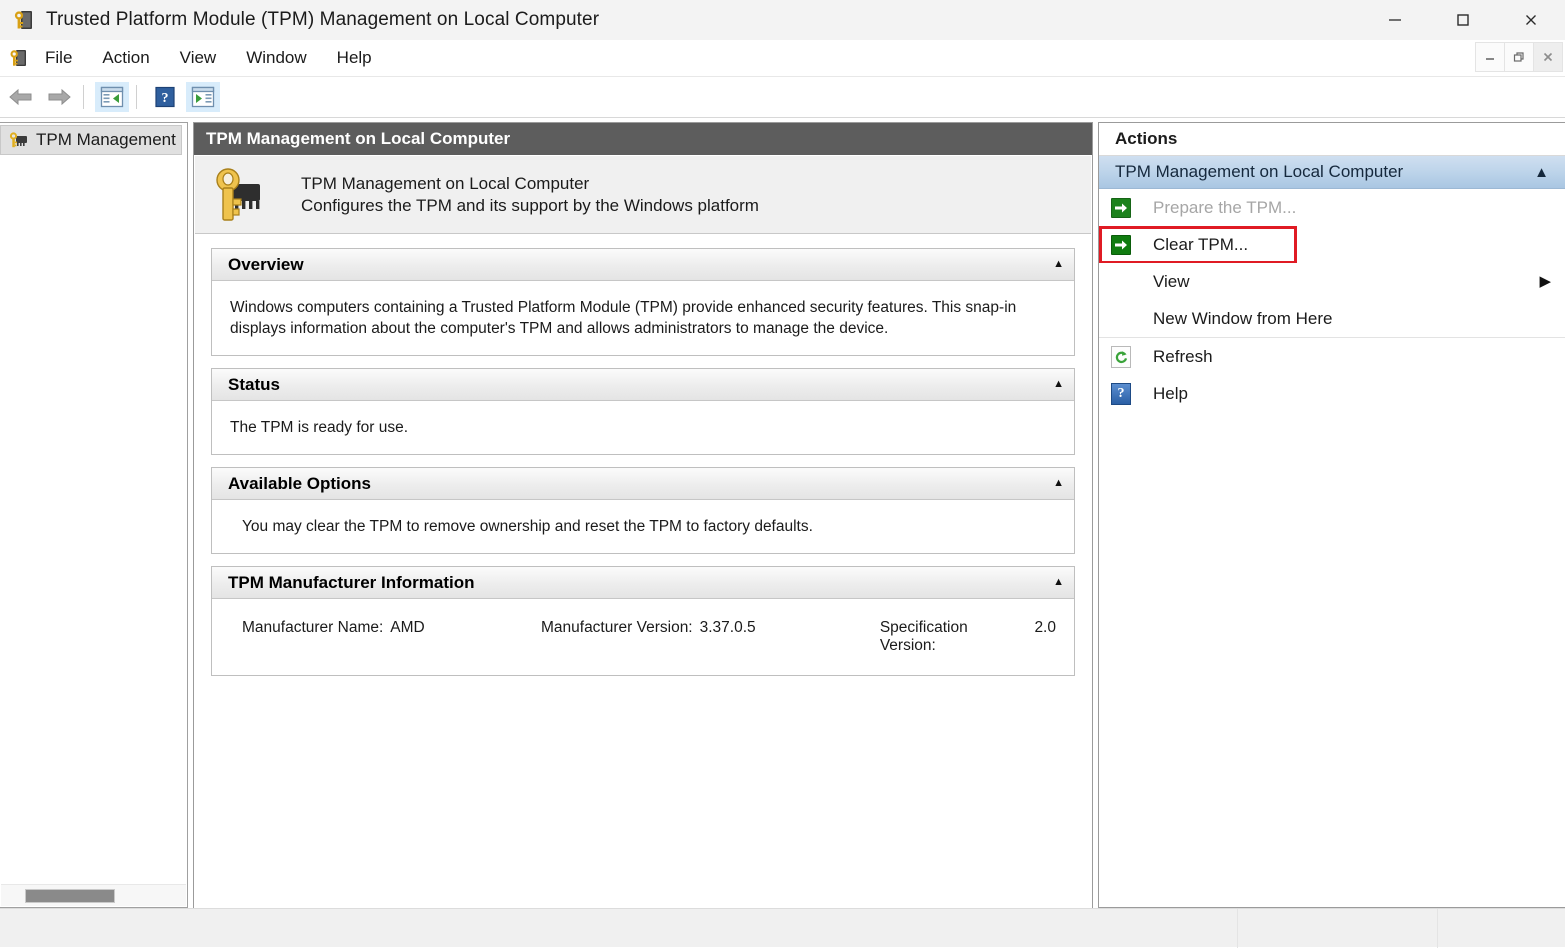 The height and width of the screenshot is (948, 1565). I want to click on section-overview-header: Overview ▲, so click(643, 265).